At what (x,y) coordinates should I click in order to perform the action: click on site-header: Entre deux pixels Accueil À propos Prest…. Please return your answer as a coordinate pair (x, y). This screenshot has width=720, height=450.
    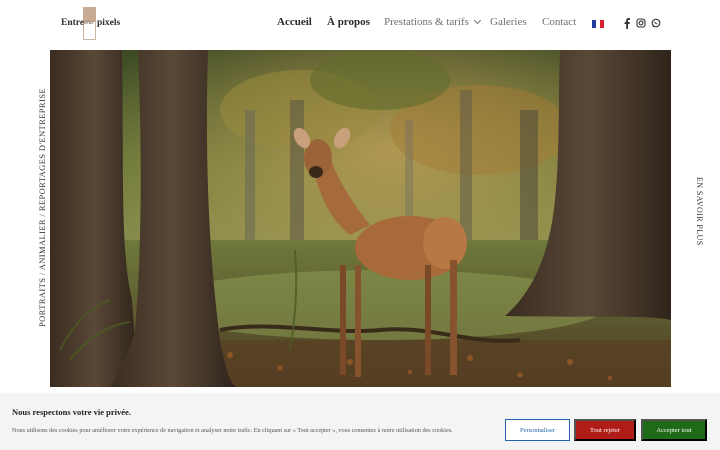
    Looking at the image, I should click on (360, 25).